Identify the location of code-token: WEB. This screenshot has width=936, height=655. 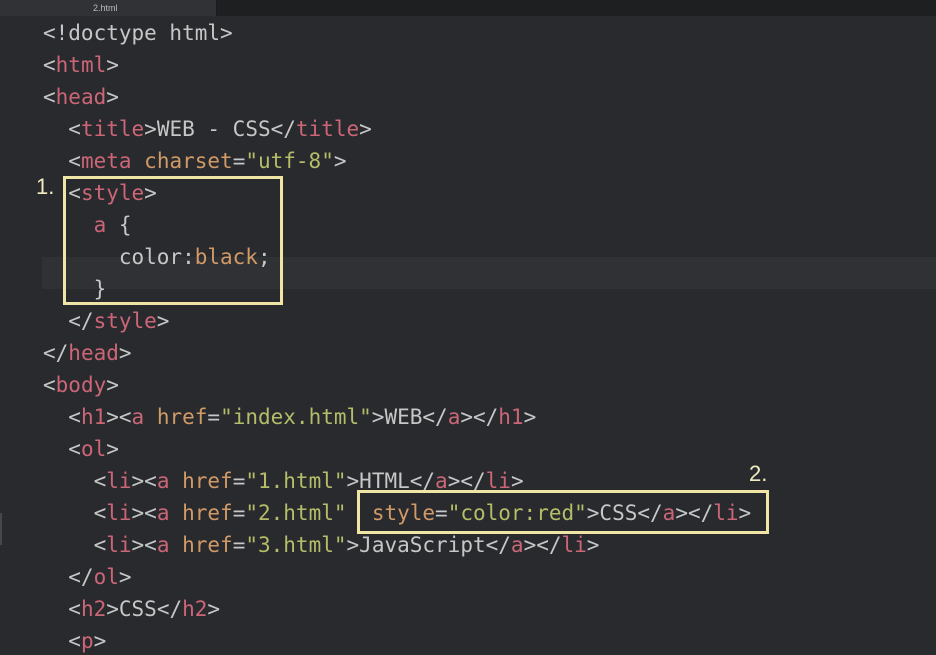
(403, 417).